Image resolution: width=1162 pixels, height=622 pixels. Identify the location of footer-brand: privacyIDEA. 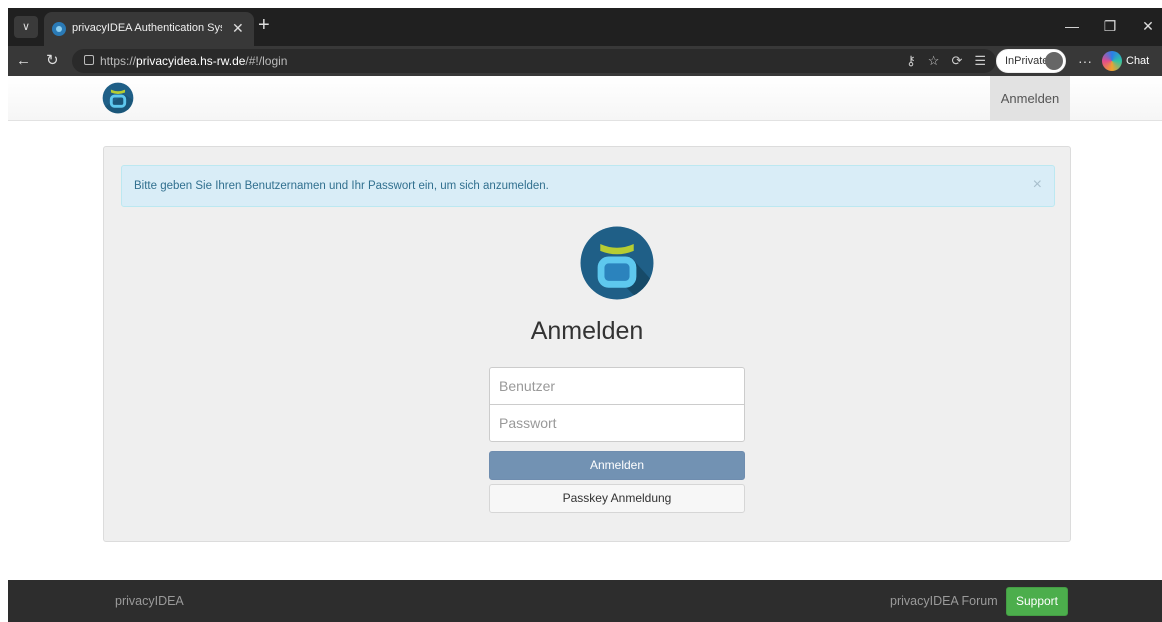
(149, 601).